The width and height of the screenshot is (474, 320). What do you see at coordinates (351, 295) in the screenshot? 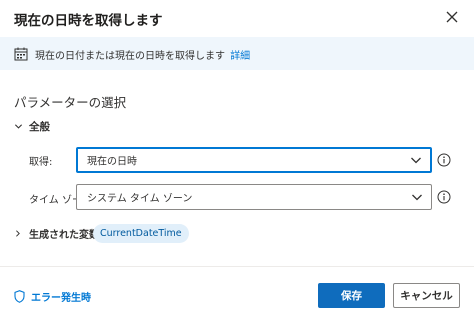
I see `save-button: 保存` at bounding box center [351, 295].